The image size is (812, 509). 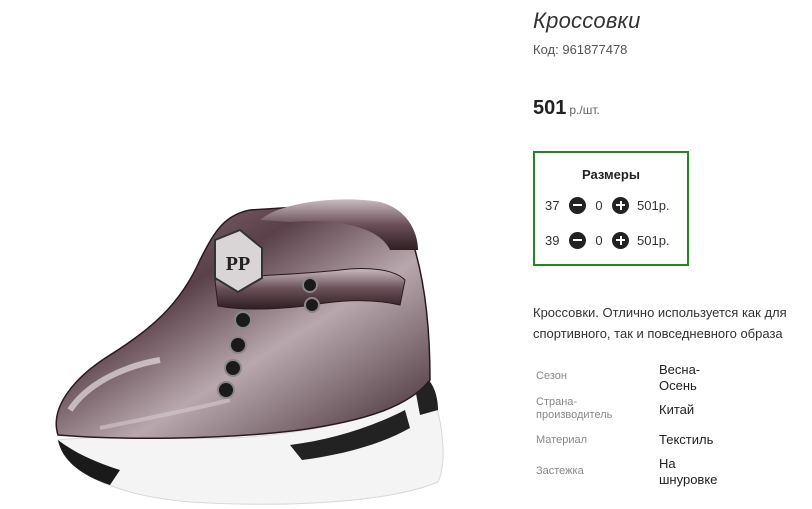 I want to click on attribute-value: Текстиль, so click(x=686, y=439).